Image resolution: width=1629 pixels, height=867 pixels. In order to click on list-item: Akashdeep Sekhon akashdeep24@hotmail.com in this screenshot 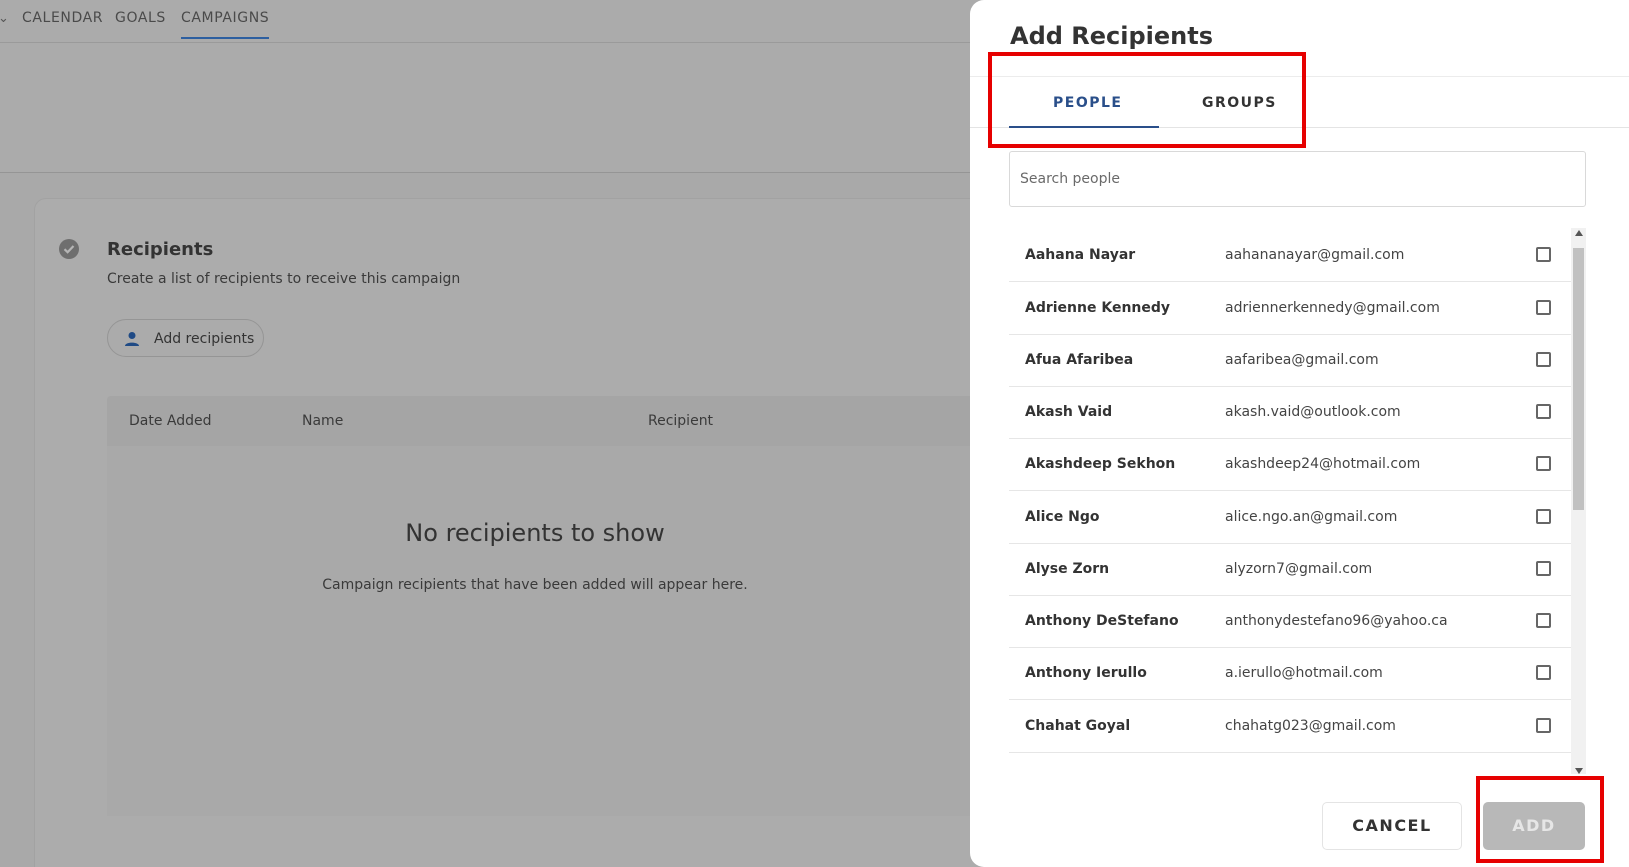, I will do `click(1290, 464)`.